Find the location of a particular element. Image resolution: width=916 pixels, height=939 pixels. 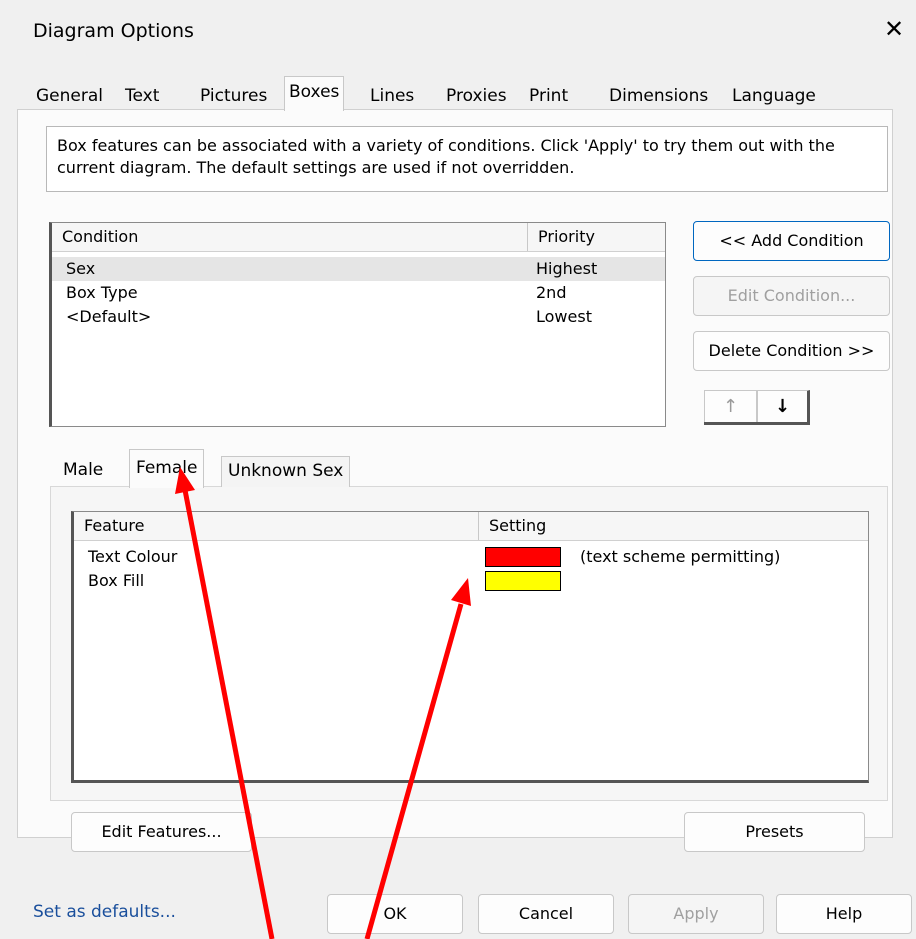

close-icon: ✕ is located at coordinates (894, 29).